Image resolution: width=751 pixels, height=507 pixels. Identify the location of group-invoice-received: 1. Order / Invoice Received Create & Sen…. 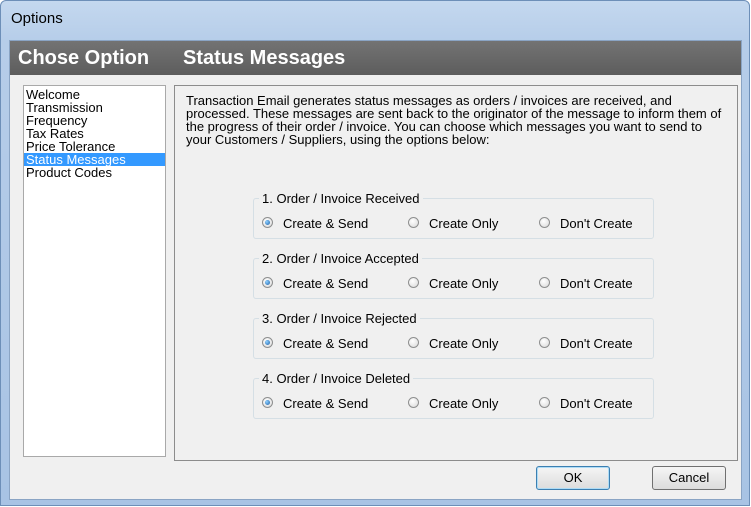
(453, 215).